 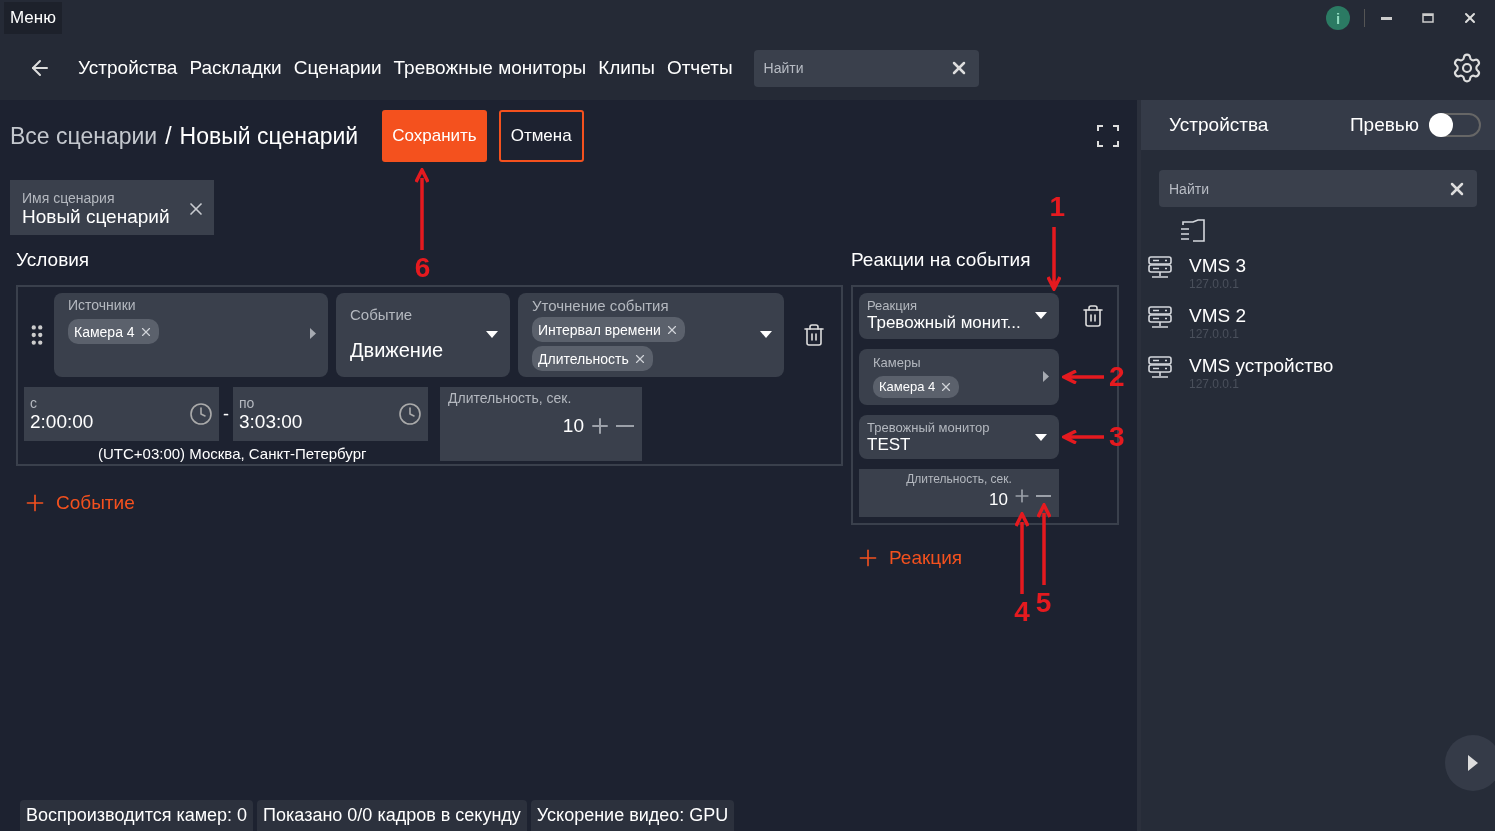 What do you see at coordinates (84, 136) in the screenshot?
I see `breadcrumb-link: Все сценарии` at bounding box center [84, 136].